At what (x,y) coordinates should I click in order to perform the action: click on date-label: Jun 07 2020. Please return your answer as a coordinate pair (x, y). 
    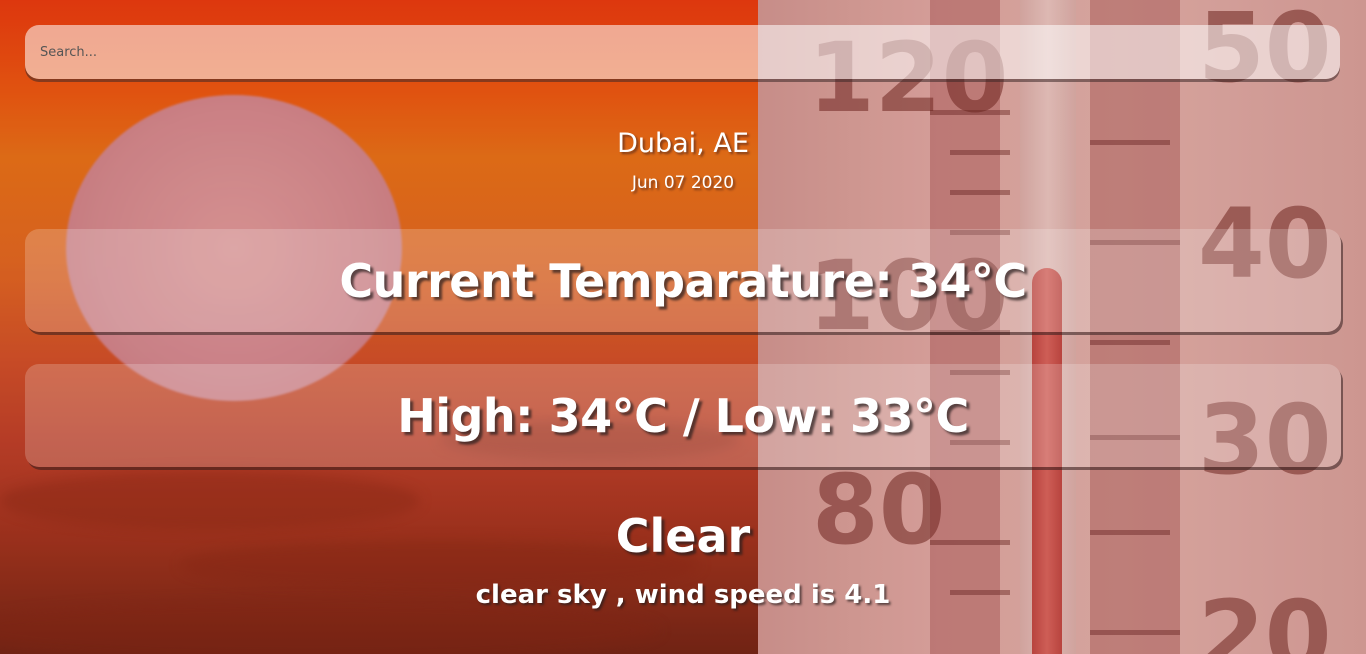
    Looking at the image, I should click on (683, 183).